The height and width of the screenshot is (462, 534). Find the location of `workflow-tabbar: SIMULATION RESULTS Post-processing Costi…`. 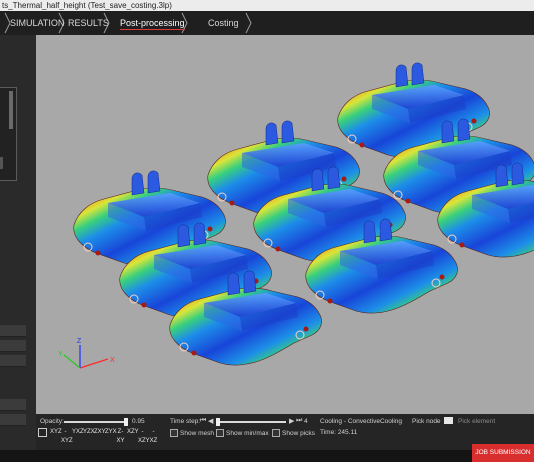

workflow-tabbar: SIMULATION RESULTS Post-processing Costi… is located at coordinates (267, 23).